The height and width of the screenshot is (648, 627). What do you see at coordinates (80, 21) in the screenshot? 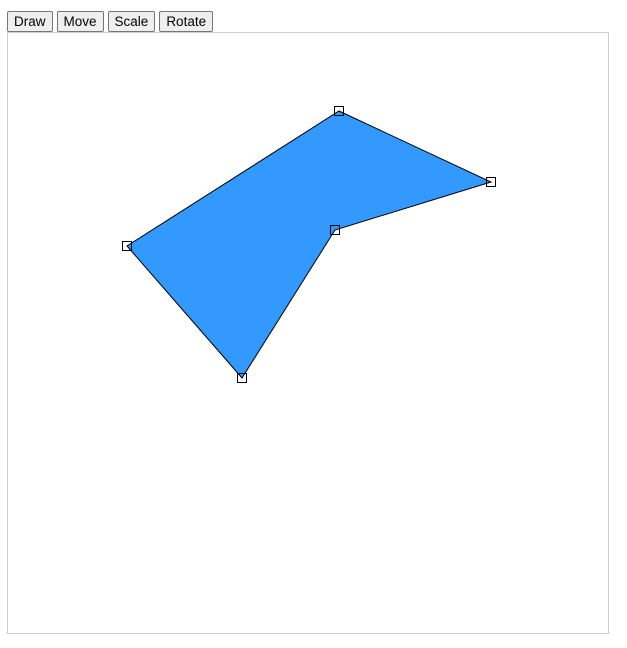
I see `move-button: Move` at bounding box center [80, 21].